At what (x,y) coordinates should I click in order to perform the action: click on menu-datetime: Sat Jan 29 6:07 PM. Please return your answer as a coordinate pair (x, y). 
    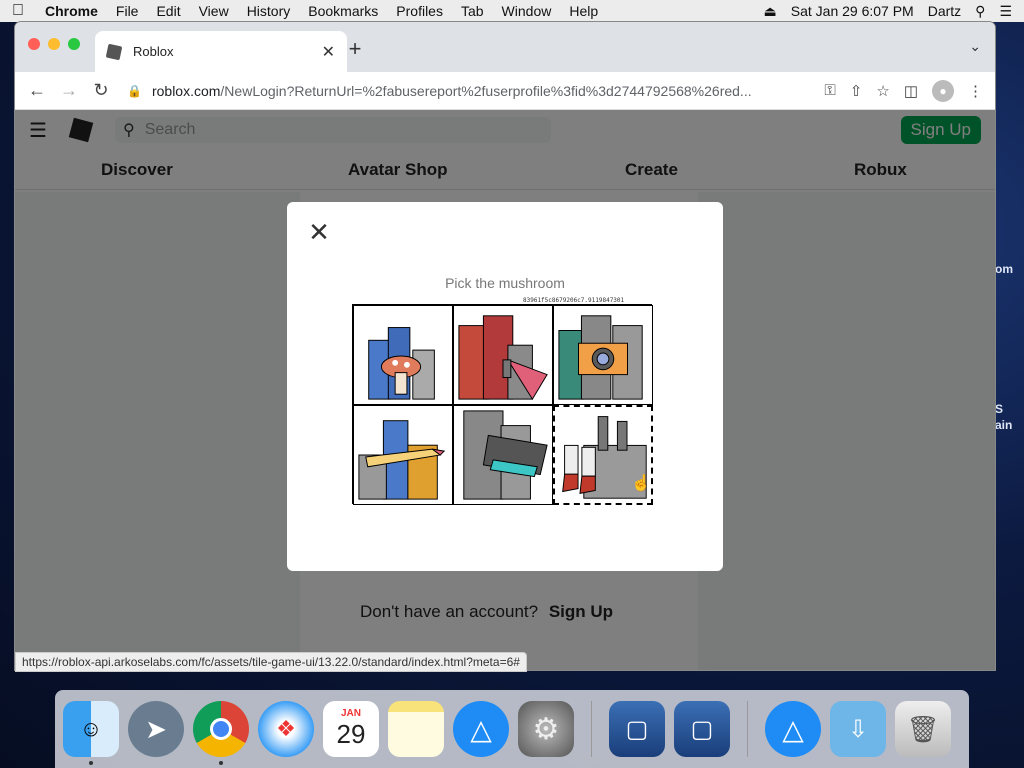
    Looking at the image, I should click on (852, 11).